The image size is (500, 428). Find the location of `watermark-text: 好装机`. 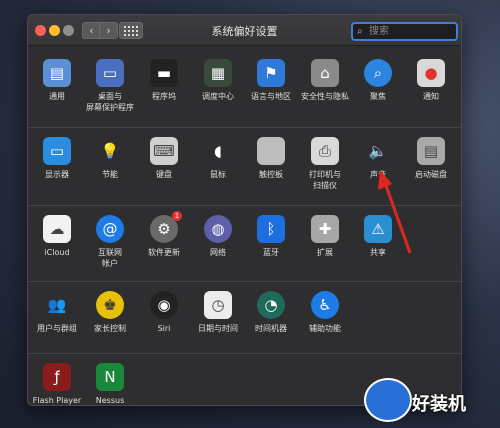

watermark-text: 好装机 is located at coordinates (439, 404).